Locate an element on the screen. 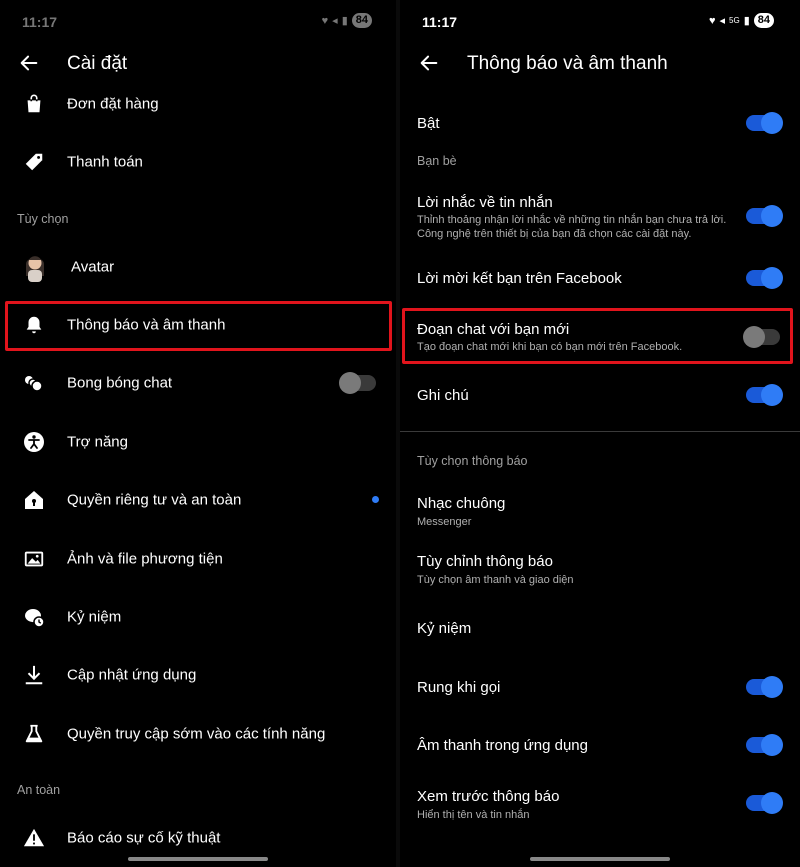  settings-item-early-access: Quyền truy cập sớm vào các tính năng is located at coordinates (198, 734).